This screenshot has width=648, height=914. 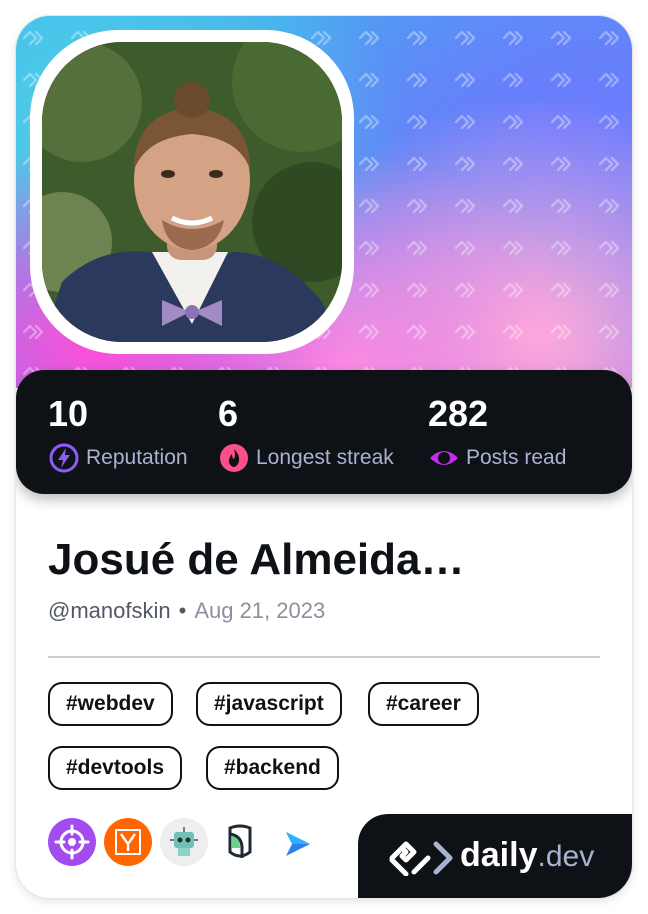 I want to click on stat-reputation: 10 Reputation, so click(x=118, y=433).